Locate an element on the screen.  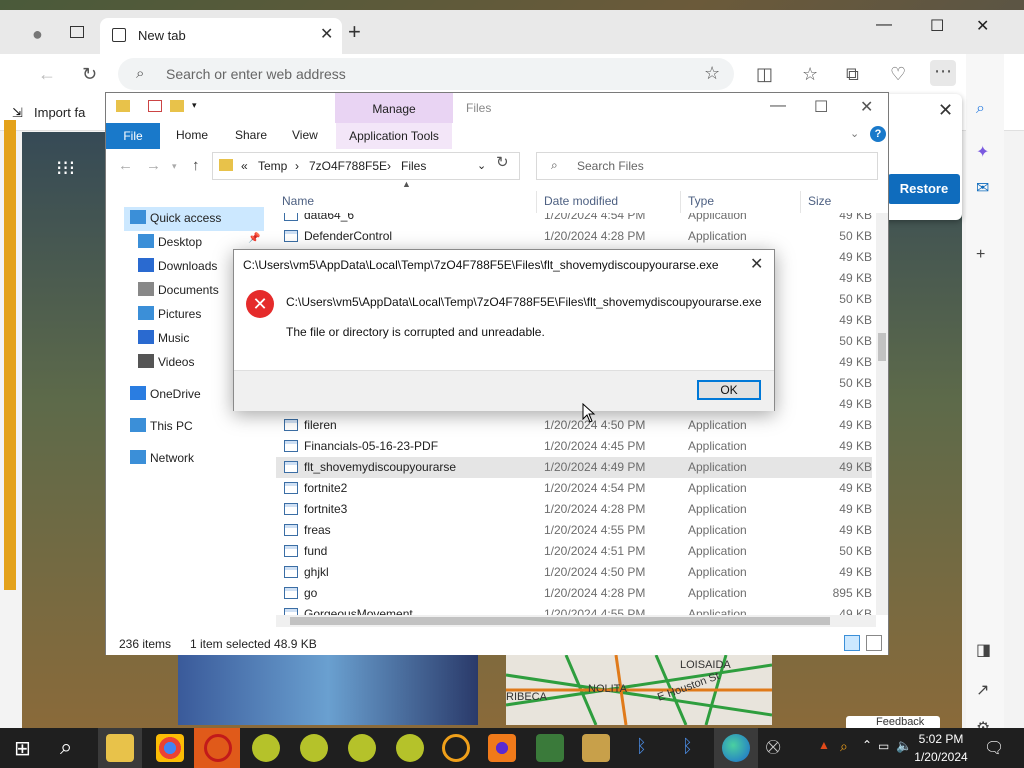
edge-icon is located at coordinates (736, 748).